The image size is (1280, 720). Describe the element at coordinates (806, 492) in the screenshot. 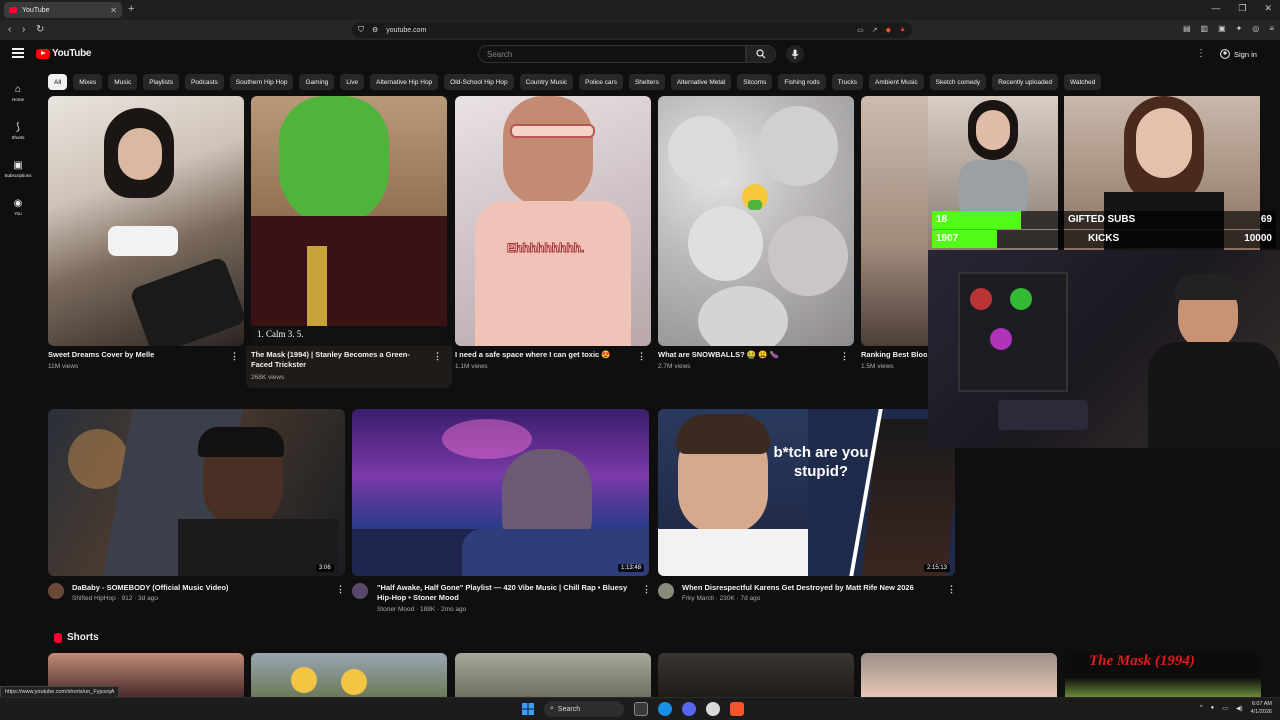

I see `video-thumbnail: b*tch are you stupid?` at that location.